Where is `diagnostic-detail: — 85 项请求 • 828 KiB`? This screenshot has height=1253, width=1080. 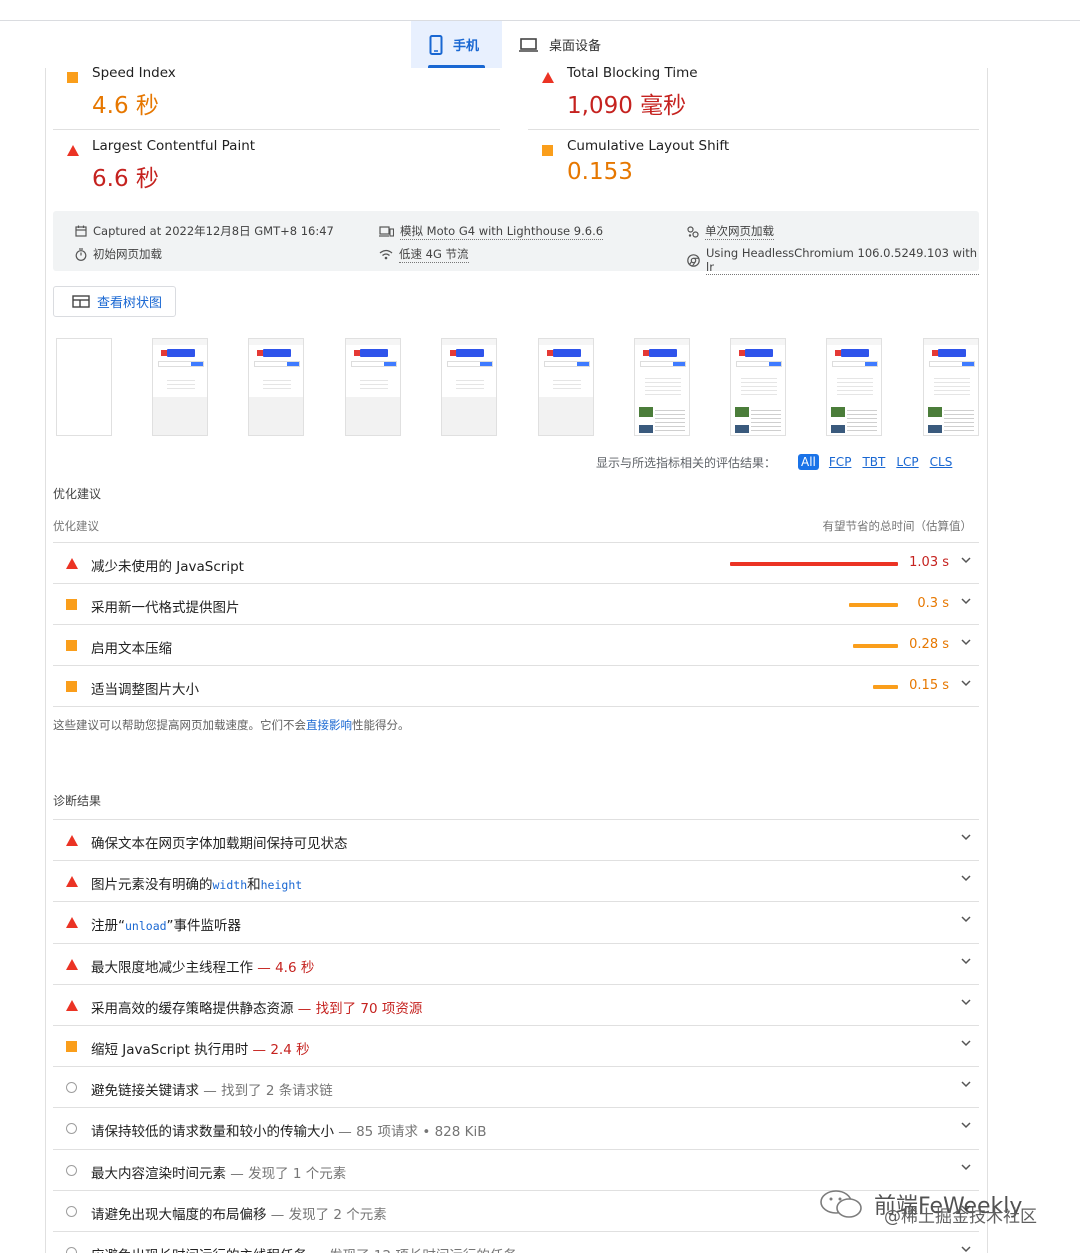
diagnostic-detail: — 85 项请求 • 828 KiB is located at coordinates (410, 1132).